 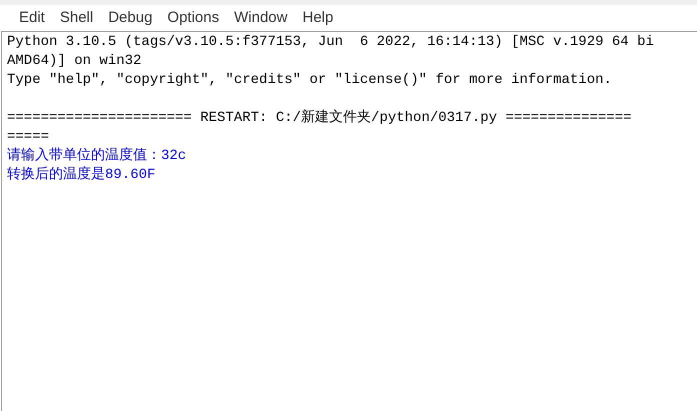 What do you see at coordinates (32, 18) in the screenshot?
I see `menu-item: Edit` at bounding box center [32, 18].